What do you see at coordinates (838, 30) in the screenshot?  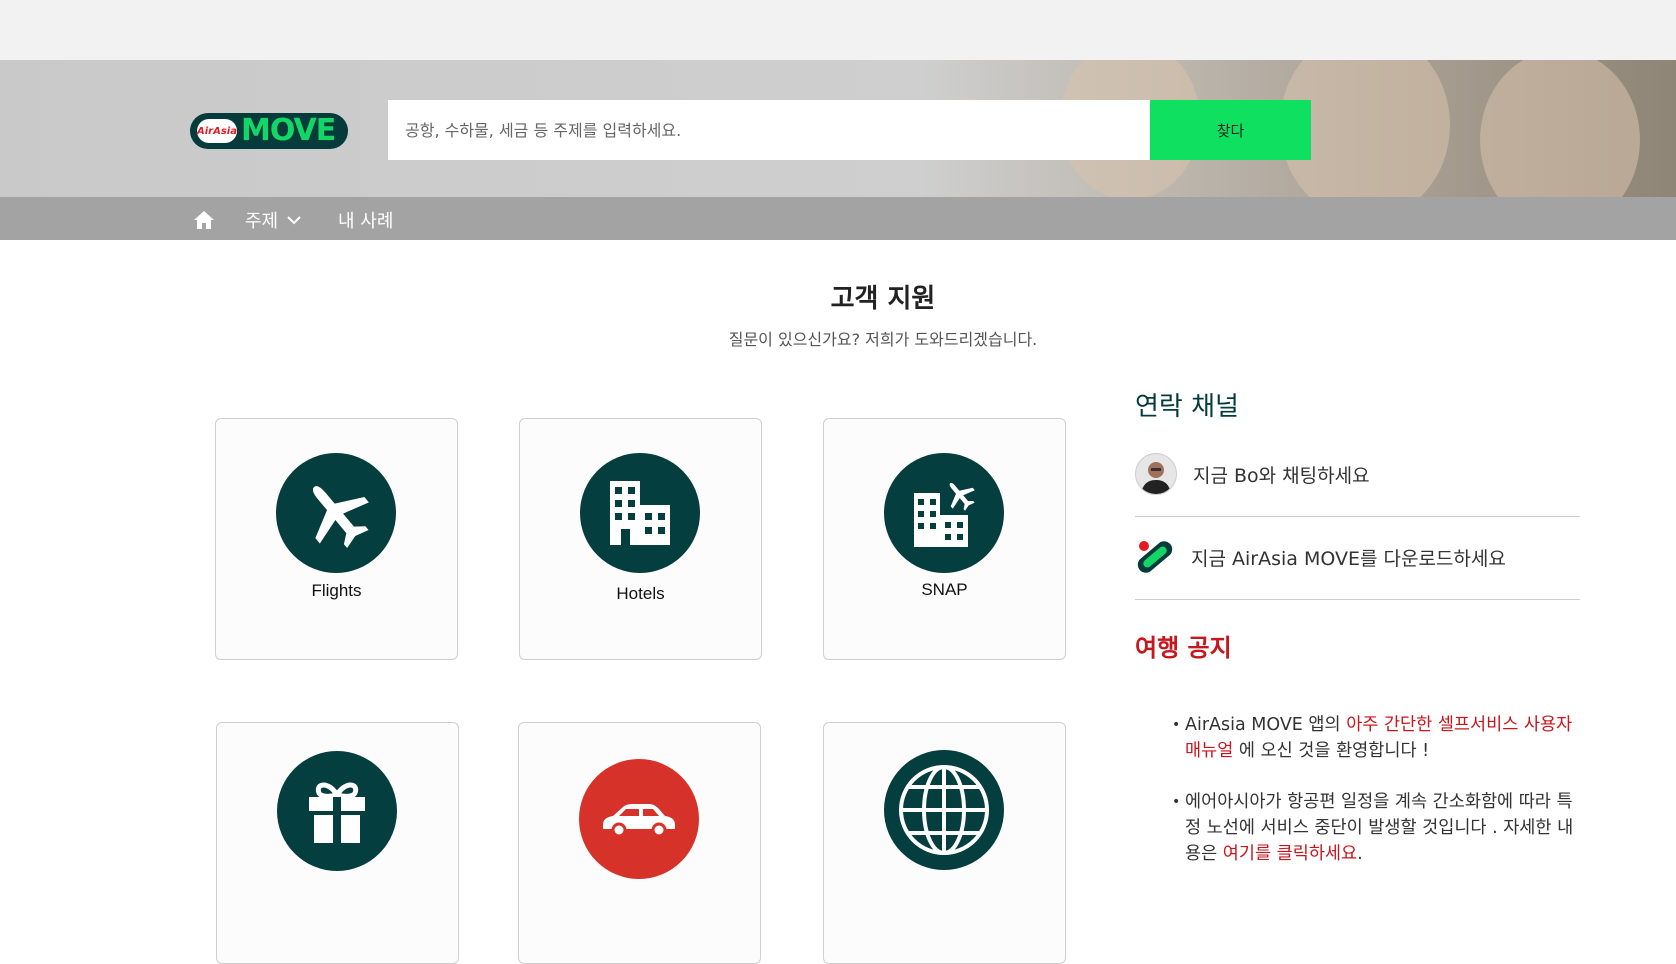 I see `top-strip` at bounding box center [838, 30].